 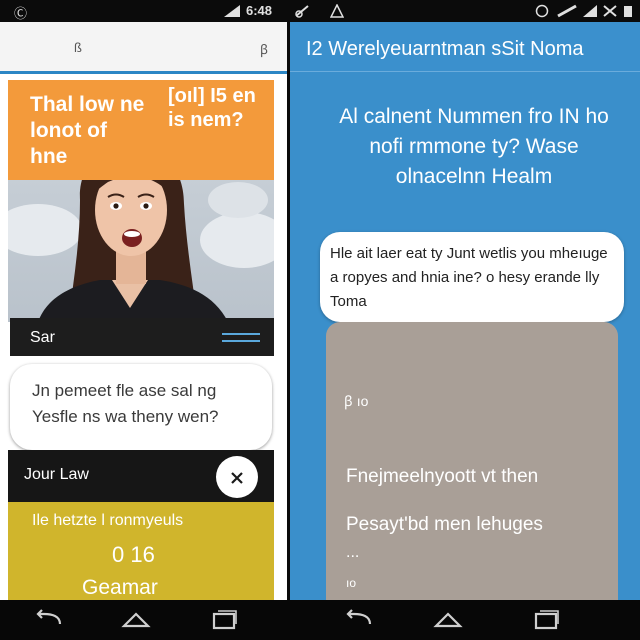 I want to click on hero-badge: [oıl] I5 en is nem?, so click(x=212, y=108).